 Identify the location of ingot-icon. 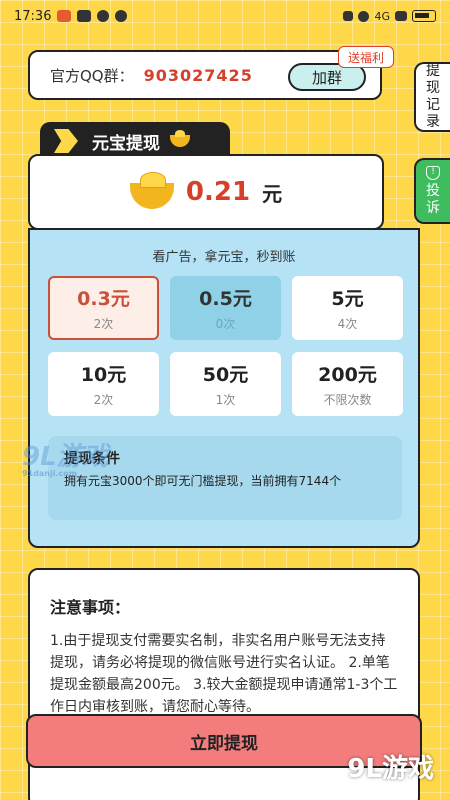
(180, 138).